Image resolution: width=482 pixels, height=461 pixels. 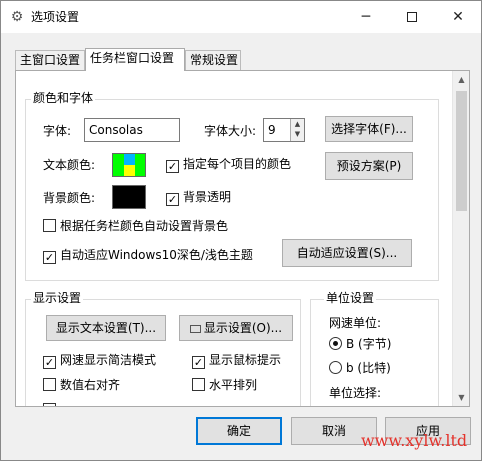 I want to click on speed-simple-label: 网速显示简洁模式, so click(x=108, y=360).